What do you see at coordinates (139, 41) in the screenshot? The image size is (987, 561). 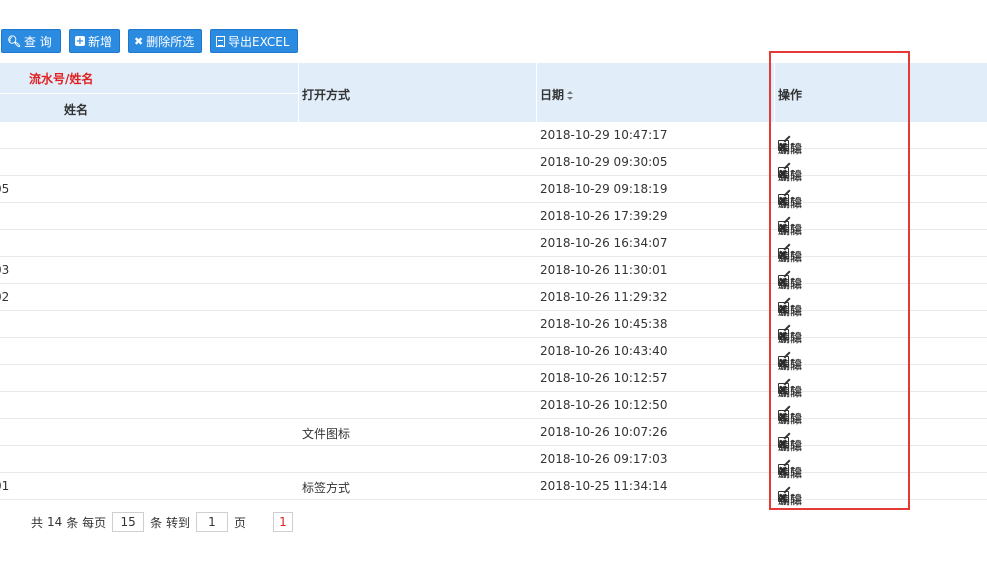 I see `close-icon: ✖` at bounding box center [139, 41].